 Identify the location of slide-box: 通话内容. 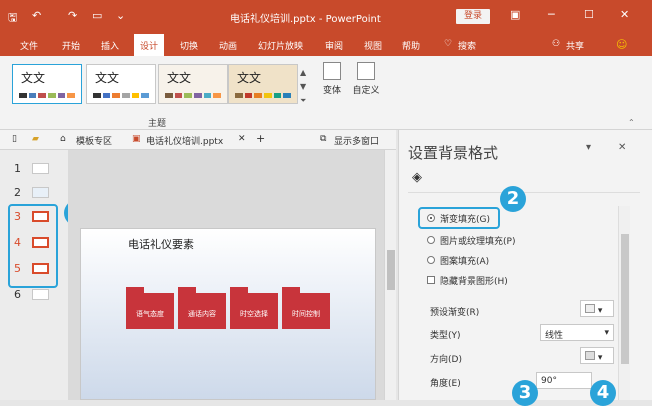
(202, 308).